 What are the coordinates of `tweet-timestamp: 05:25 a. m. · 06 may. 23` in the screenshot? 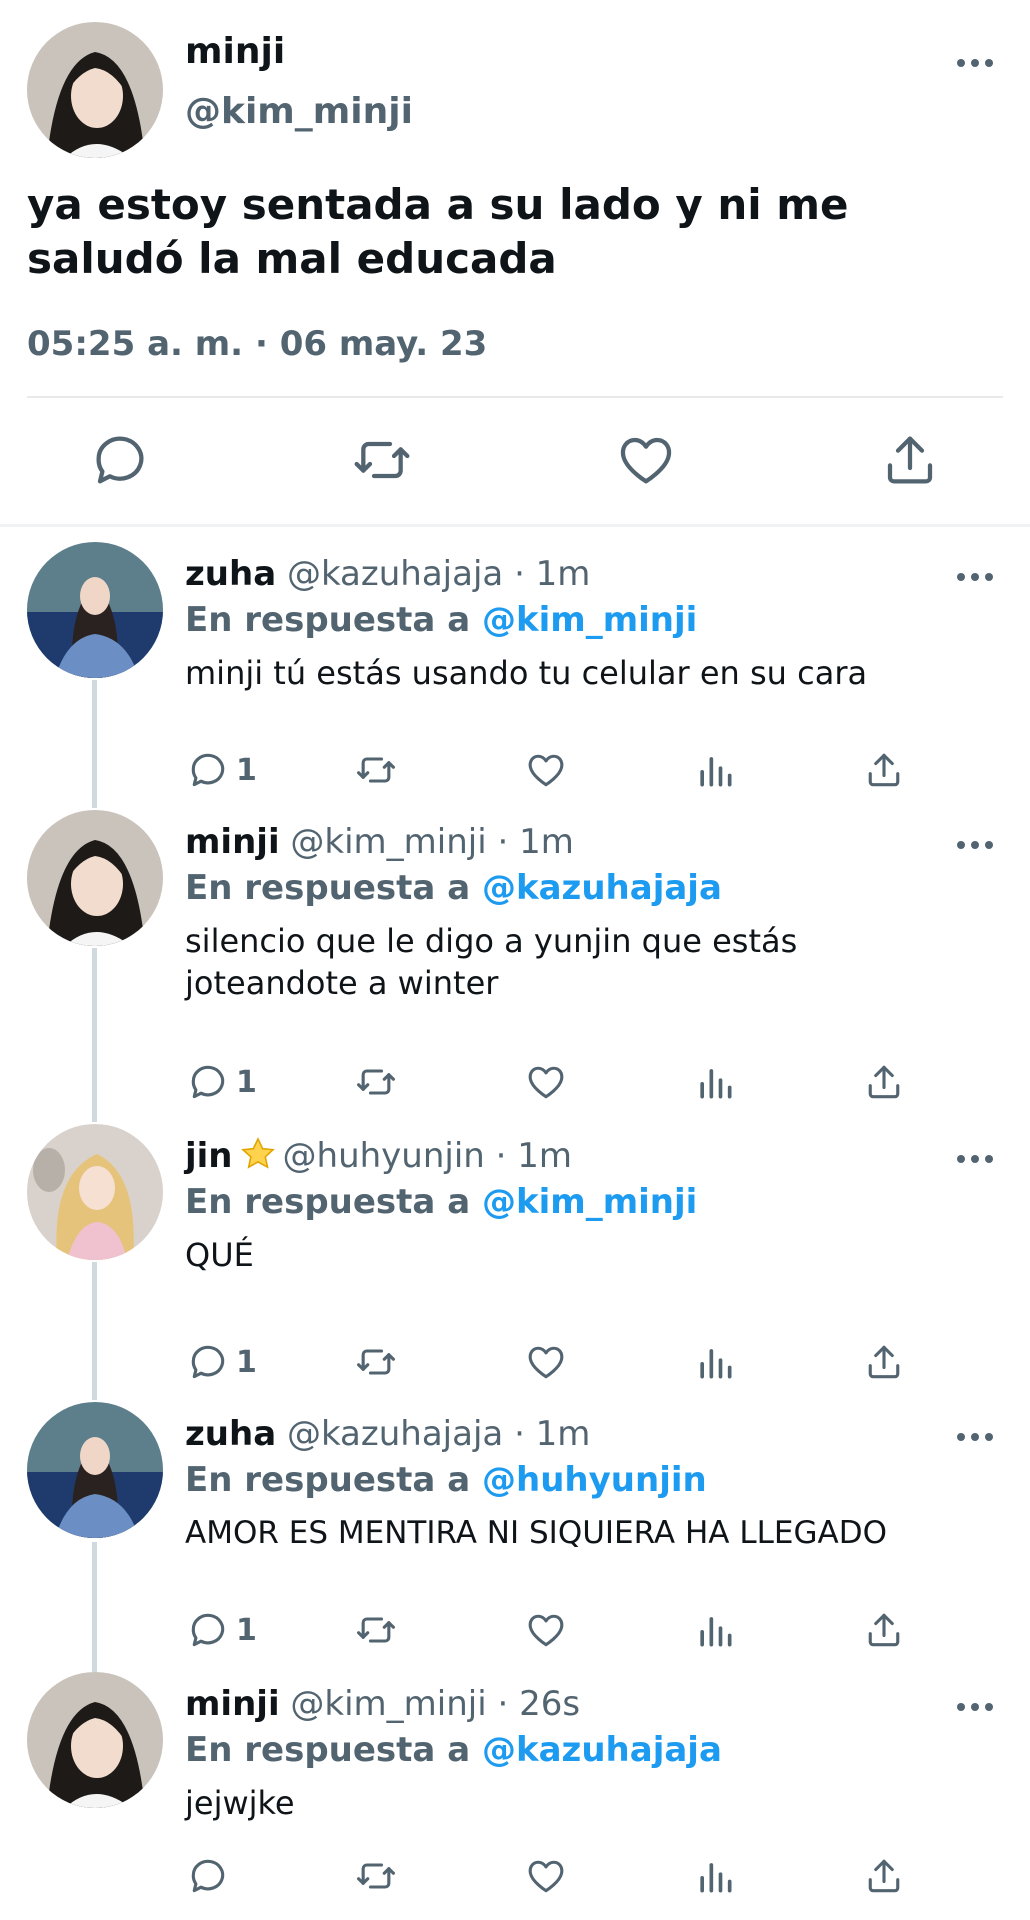 It's located at (257, 344).